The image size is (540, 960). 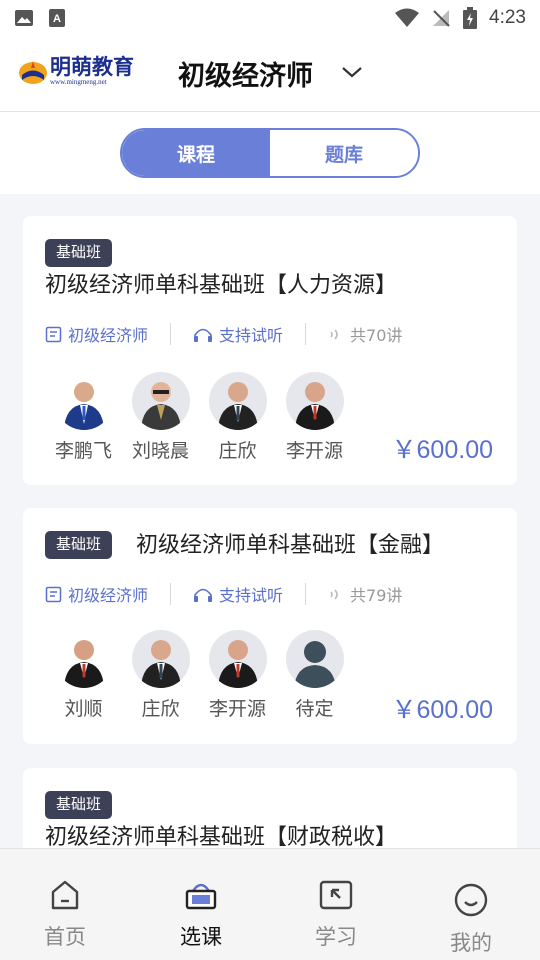 I want to click on nav-study: 学习, so click(x=336, y=915).